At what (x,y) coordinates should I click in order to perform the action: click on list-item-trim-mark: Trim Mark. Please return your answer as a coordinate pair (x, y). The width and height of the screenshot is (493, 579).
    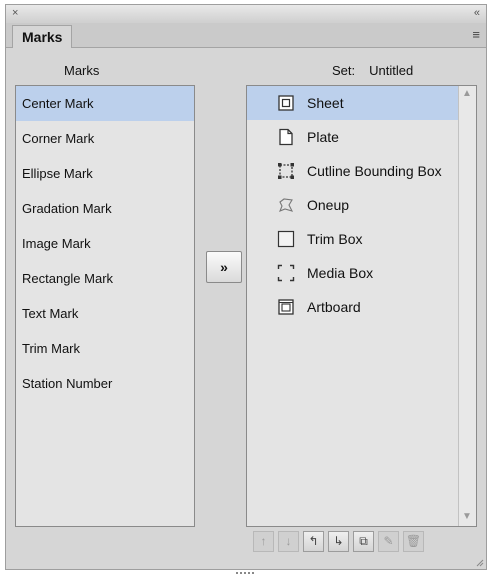
    Looking at the image, I should click on (105, 348).